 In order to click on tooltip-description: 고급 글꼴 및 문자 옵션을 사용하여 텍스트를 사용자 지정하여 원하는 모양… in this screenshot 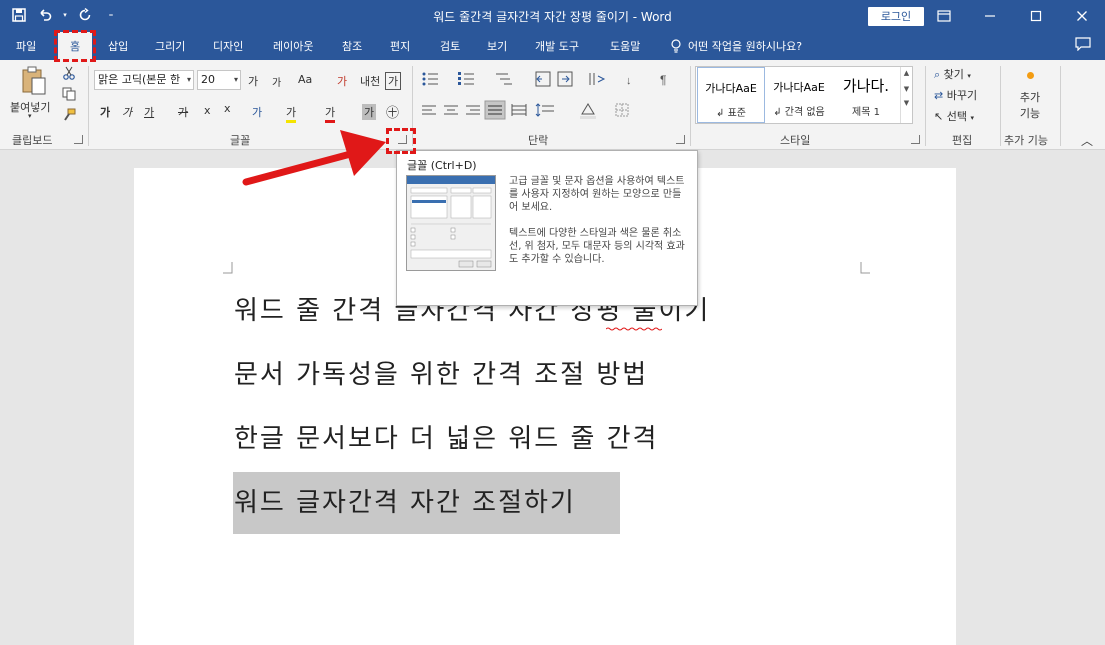, I will do `click(599, 220)`.